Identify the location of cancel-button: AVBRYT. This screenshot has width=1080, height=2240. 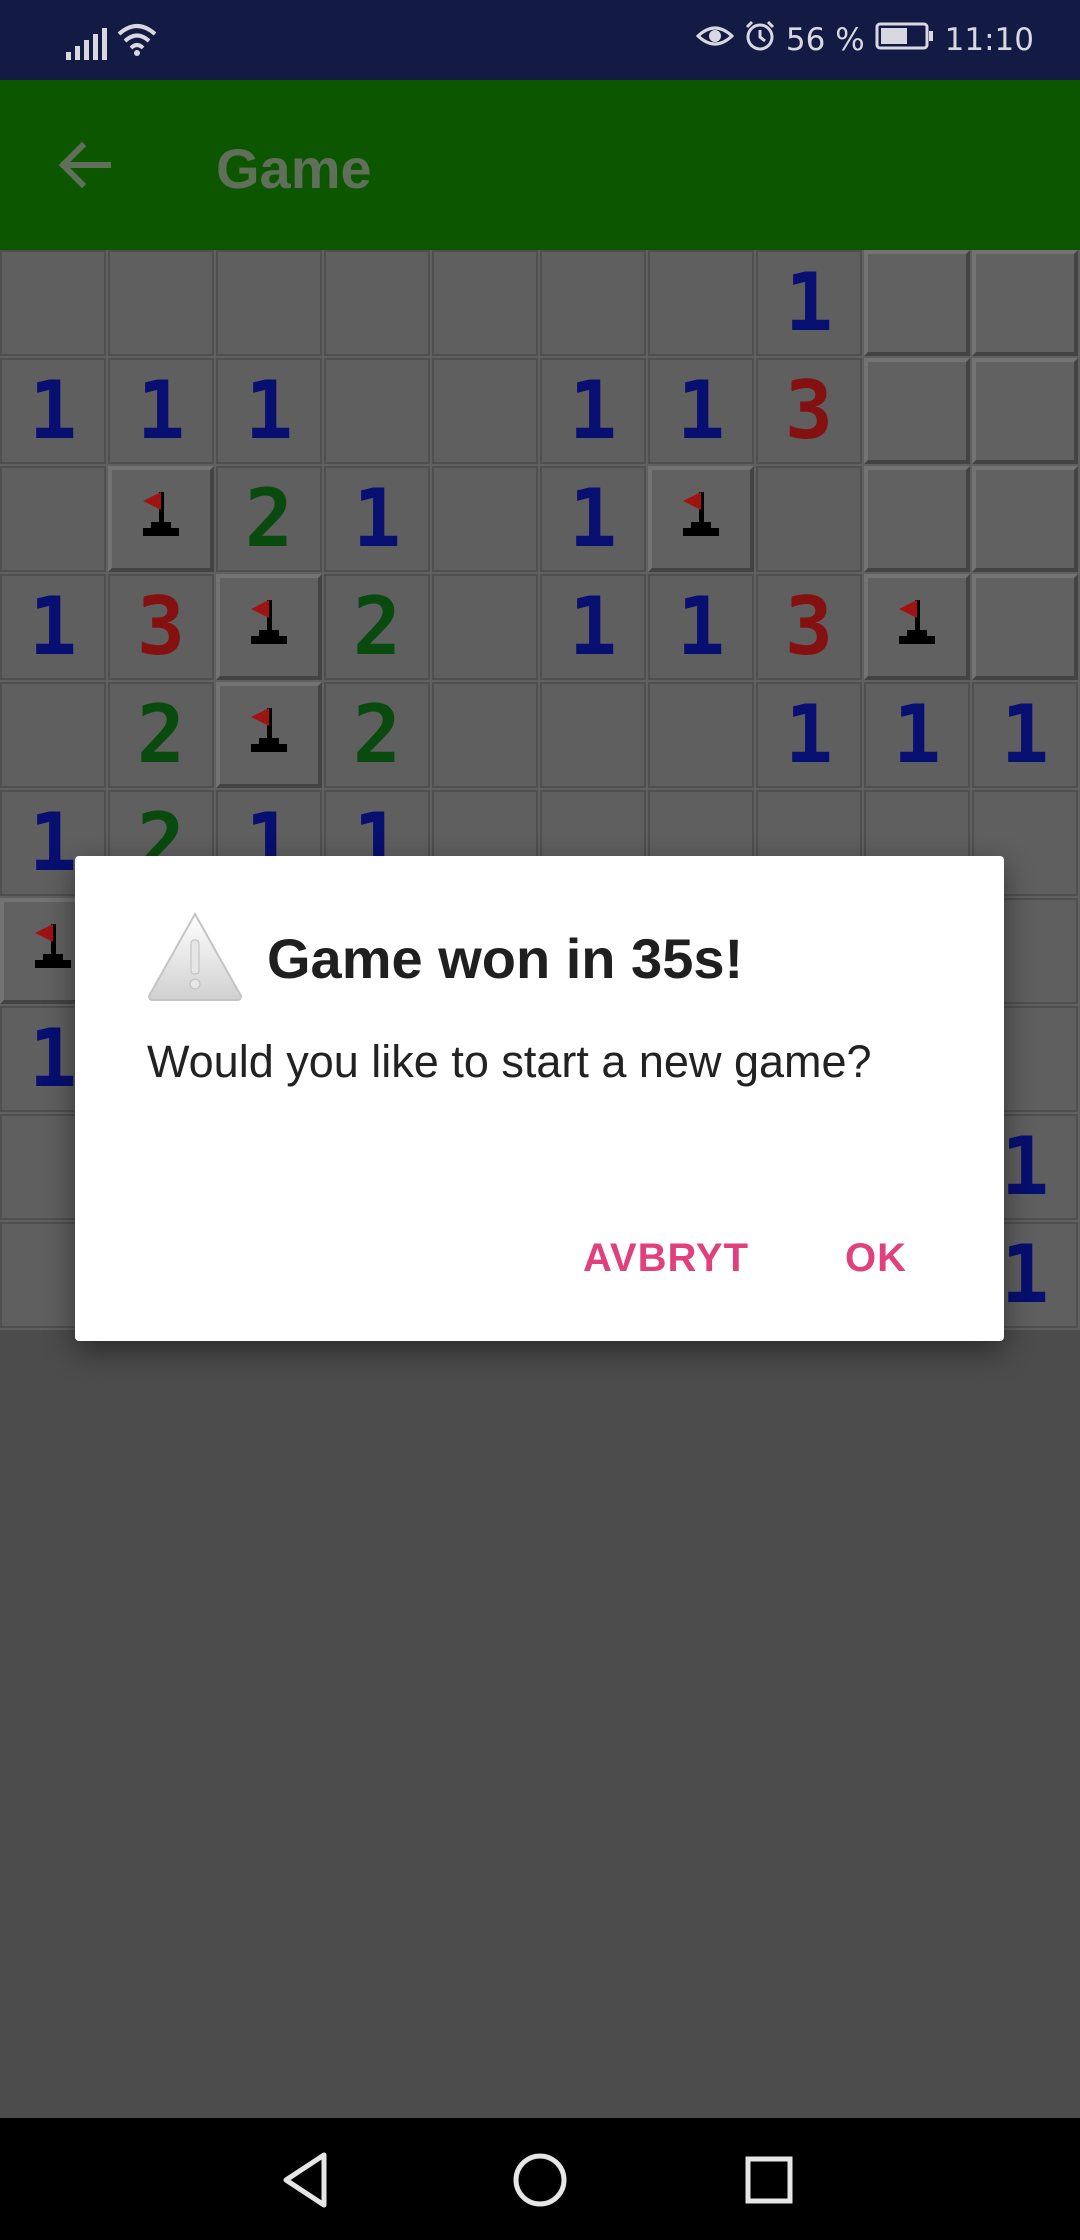
(666, 1258).